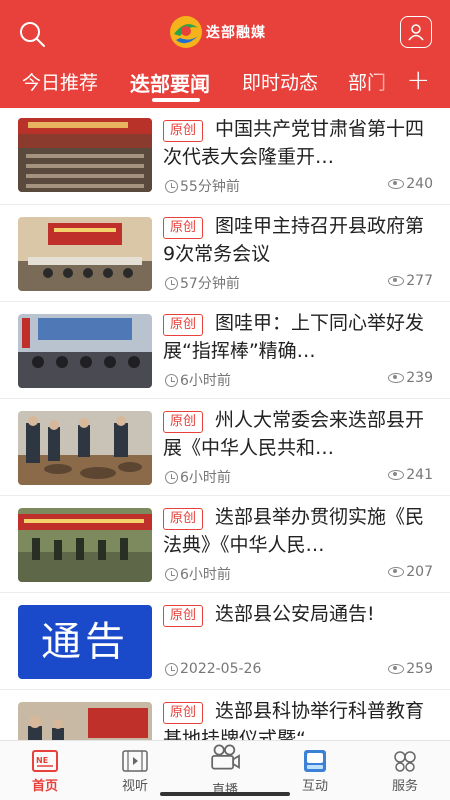 The image size is (450, 800). I want to click on news-item: 原创 图哇甲：上下同心举好发展“指挥棒”精确… 6小时前 239, so click(225, 350).